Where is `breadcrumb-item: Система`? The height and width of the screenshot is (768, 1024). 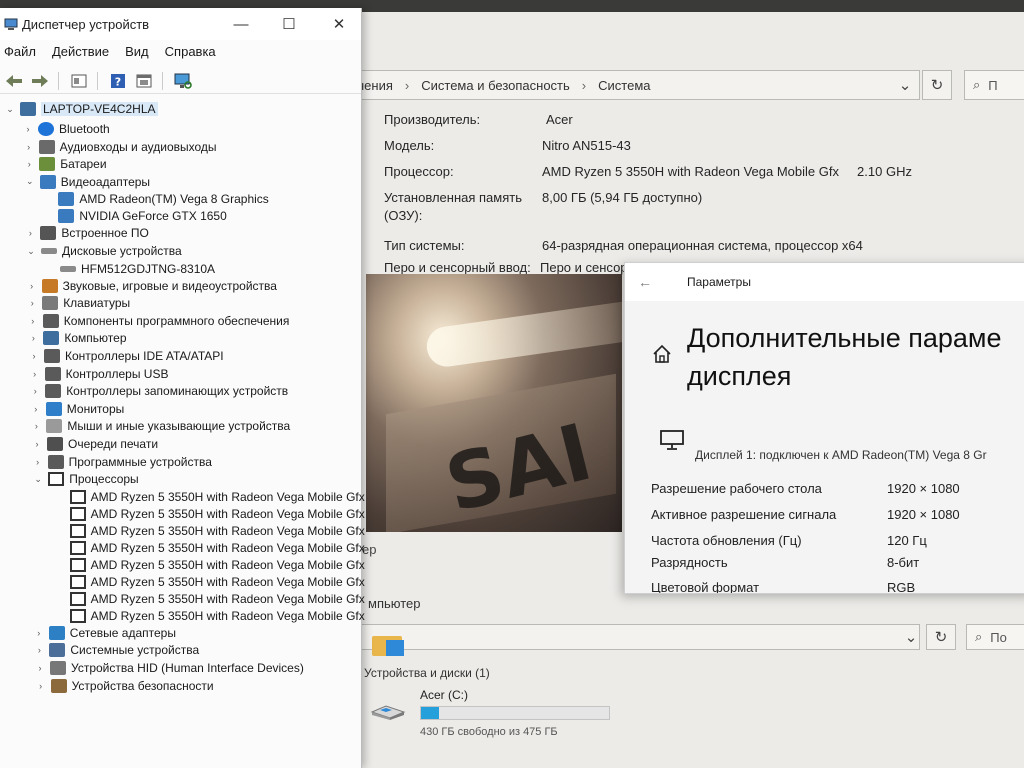
breadcrumb-item: Система is located at coordinates (624, 85).